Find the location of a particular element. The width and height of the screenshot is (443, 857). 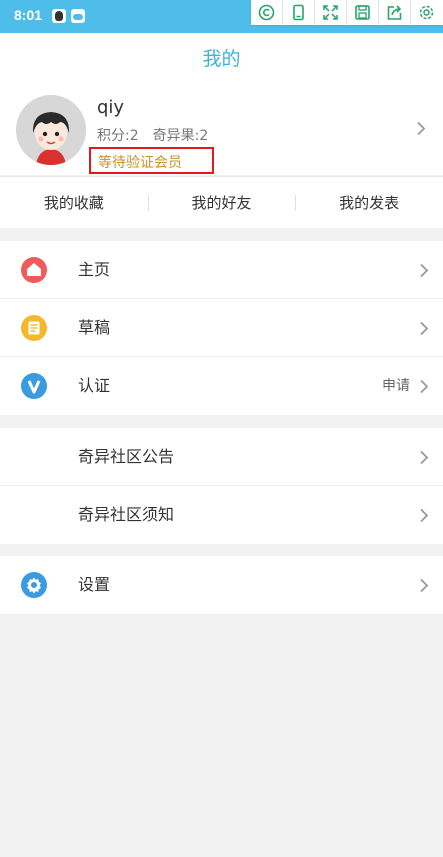

qq-notification-icon is located at coordinates (59, 16).